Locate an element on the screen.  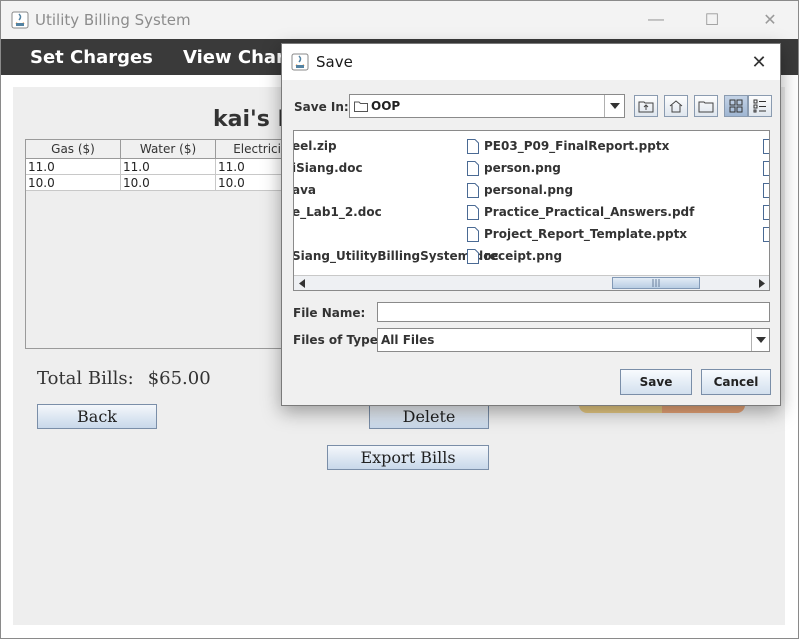
files-of-type-combo: All Files is located at coordinates (573, 340).